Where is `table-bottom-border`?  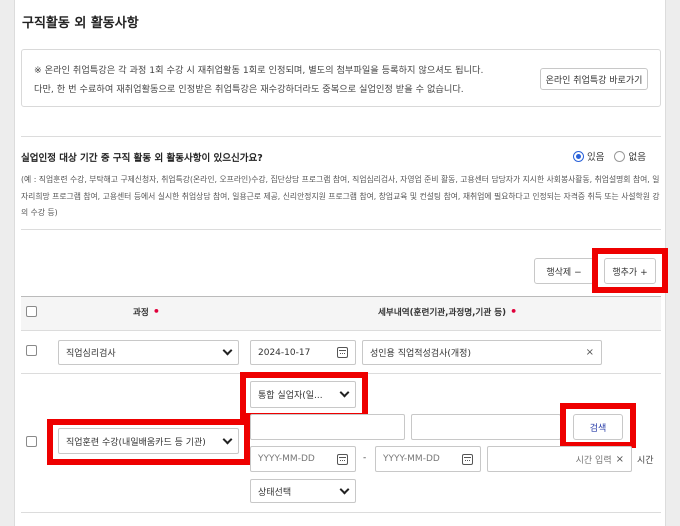 table-bottom-border is located at coordinates (341, 512).